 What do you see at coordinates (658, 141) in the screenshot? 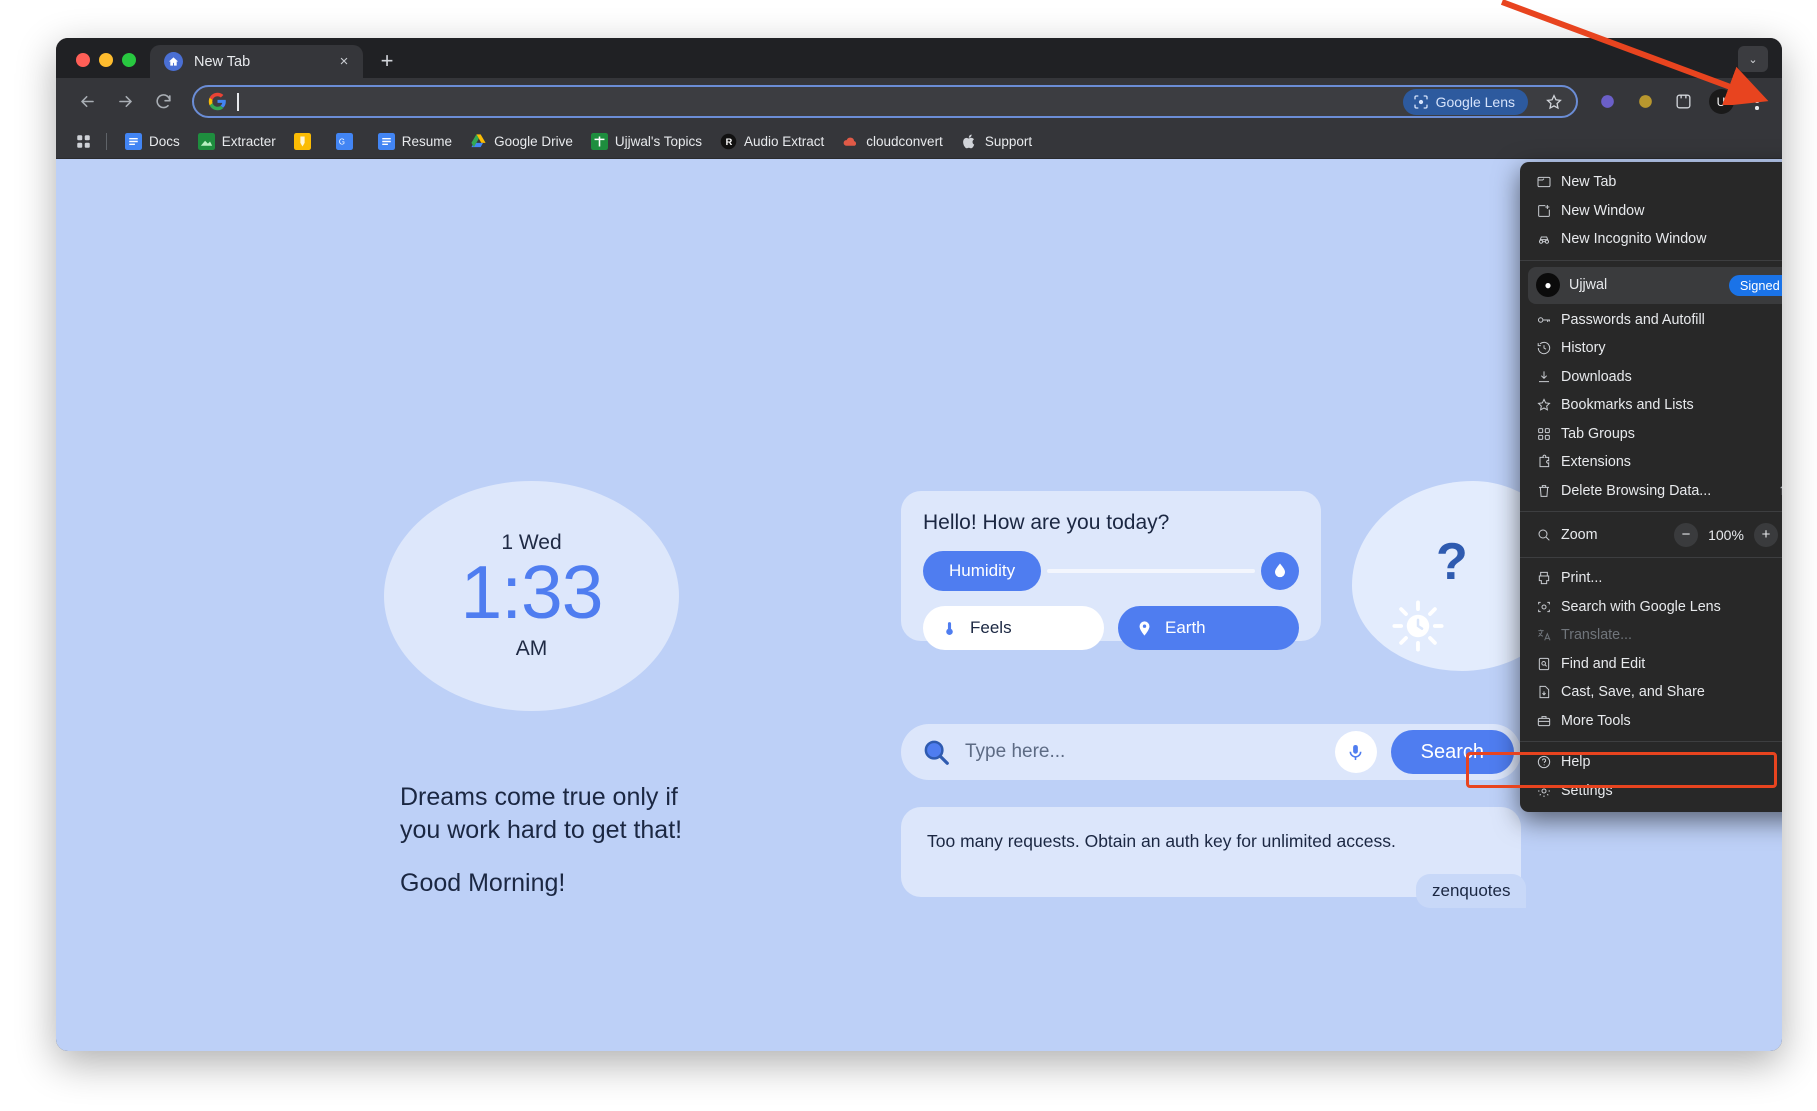
I see `bookmark-label: Ujjwal's Topics` at bounding box center [658, 141].